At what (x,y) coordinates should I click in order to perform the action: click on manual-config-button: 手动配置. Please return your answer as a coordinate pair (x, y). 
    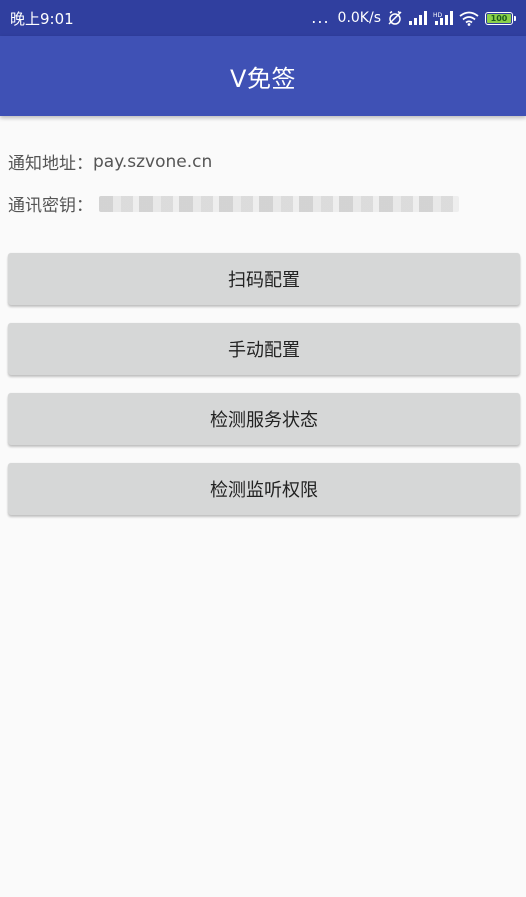
    Looking at the image, I should click on (264, 349).